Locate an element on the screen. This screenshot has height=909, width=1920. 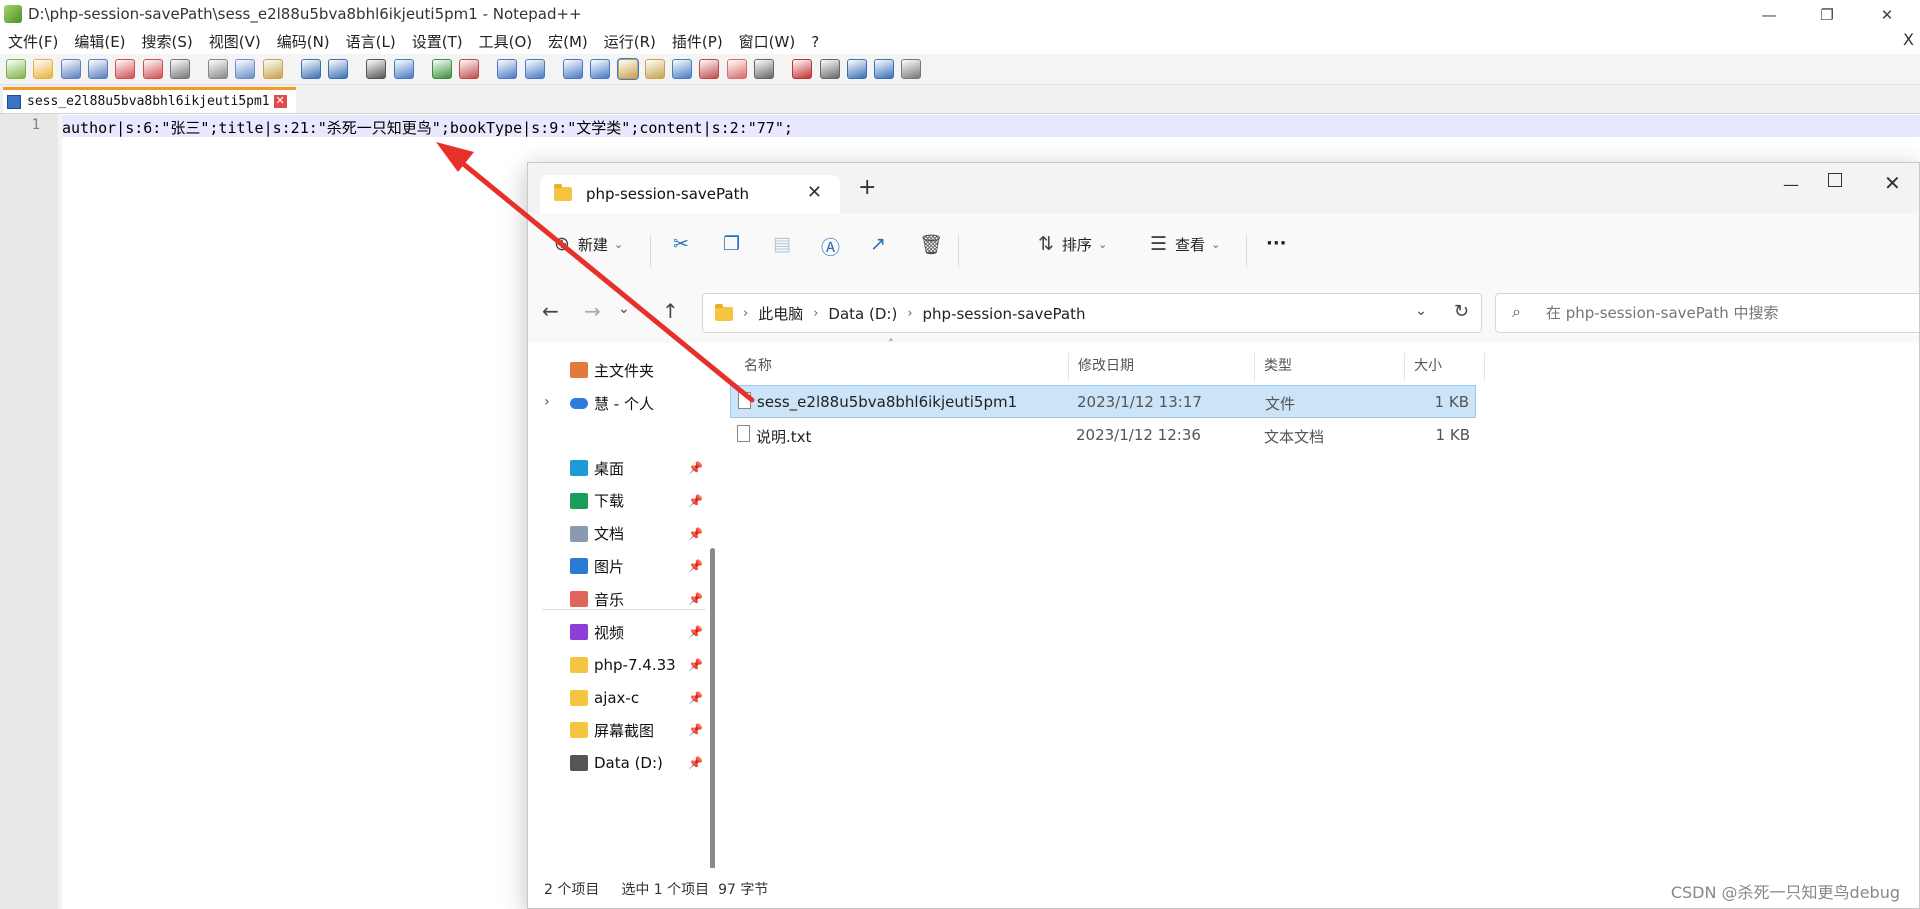
copy-button: ❐ is located at coordinates (731, 244).